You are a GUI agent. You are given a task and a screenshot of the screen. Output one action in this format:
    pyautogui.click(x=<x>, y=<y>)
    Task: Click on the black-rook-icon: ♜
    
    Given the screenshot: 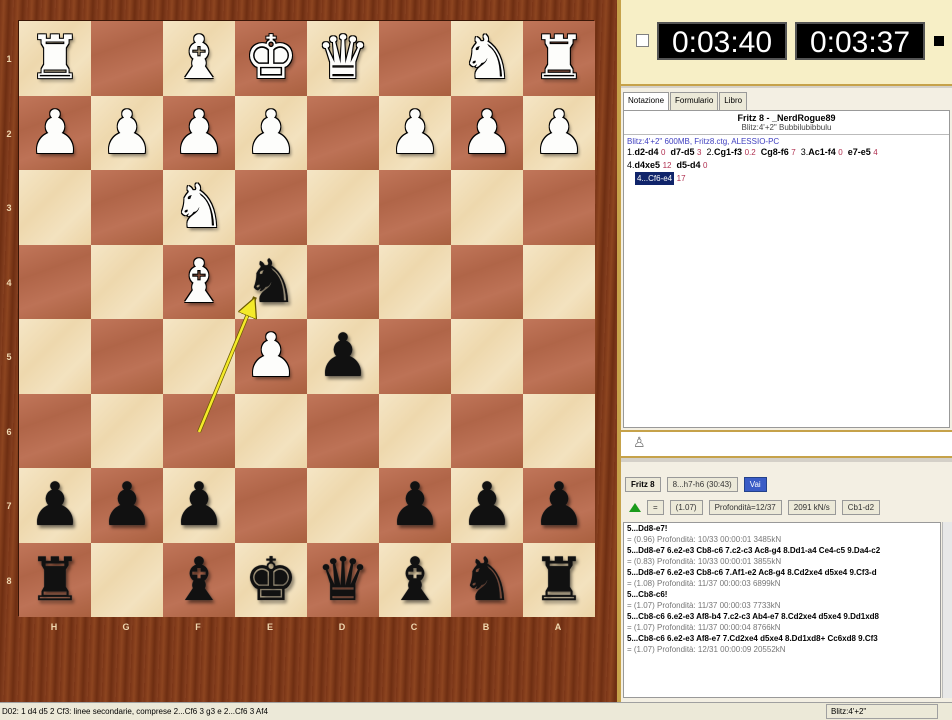 What is the action you would take?
    pyautogui.click(x=559, y=580)
    